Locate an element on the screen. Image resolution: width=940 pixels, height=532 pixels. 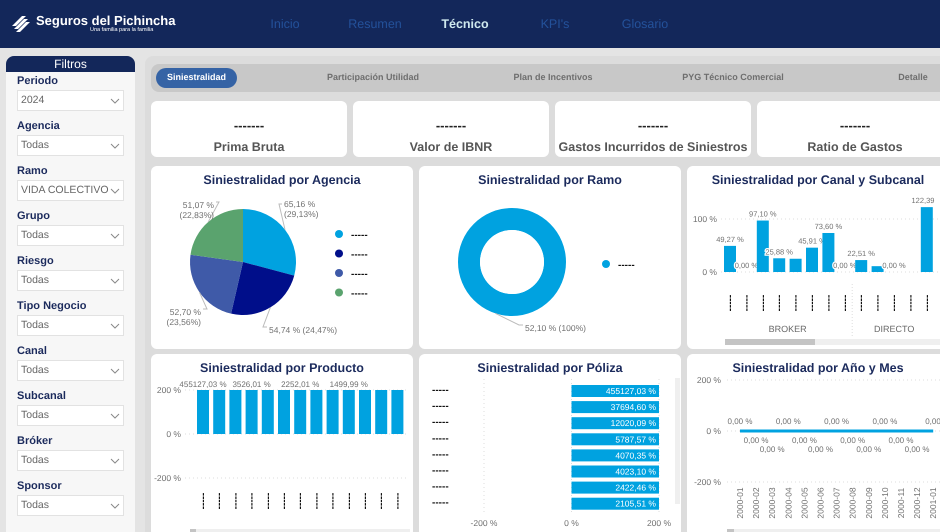
data-label: 51,07 % (22,83%) is located at coordinates (197, 210).